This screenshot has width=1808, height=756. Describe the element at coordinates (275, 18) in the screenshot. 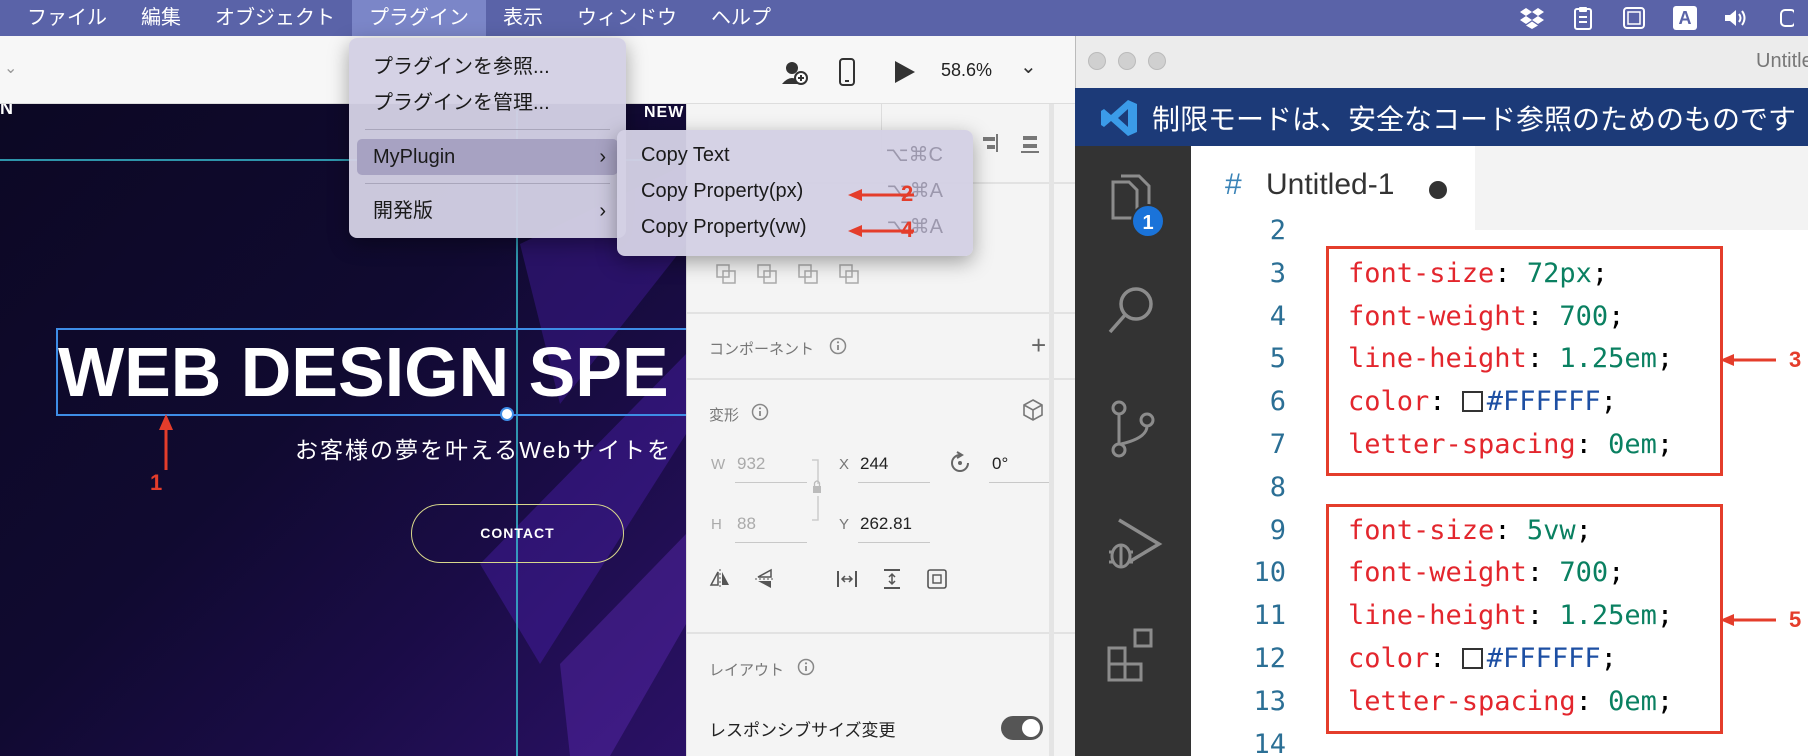

I see `menu-object: オブジェクト` at that location.